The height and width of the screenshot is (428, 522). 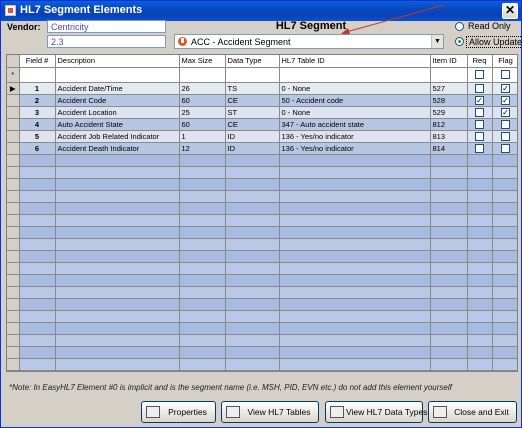 I want to click on new-table-cell, so click(x=355, y=75).